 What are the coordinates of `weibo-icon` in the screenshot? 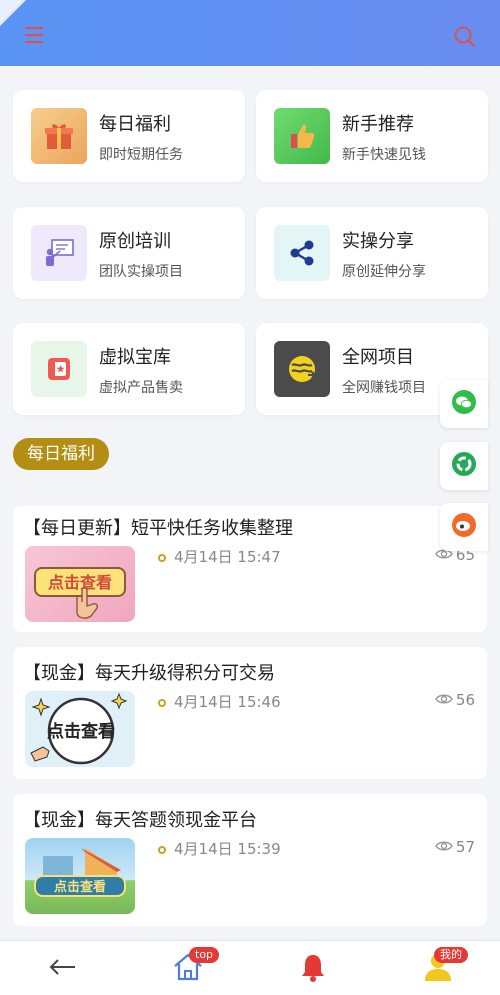 It's located at (464, 527).